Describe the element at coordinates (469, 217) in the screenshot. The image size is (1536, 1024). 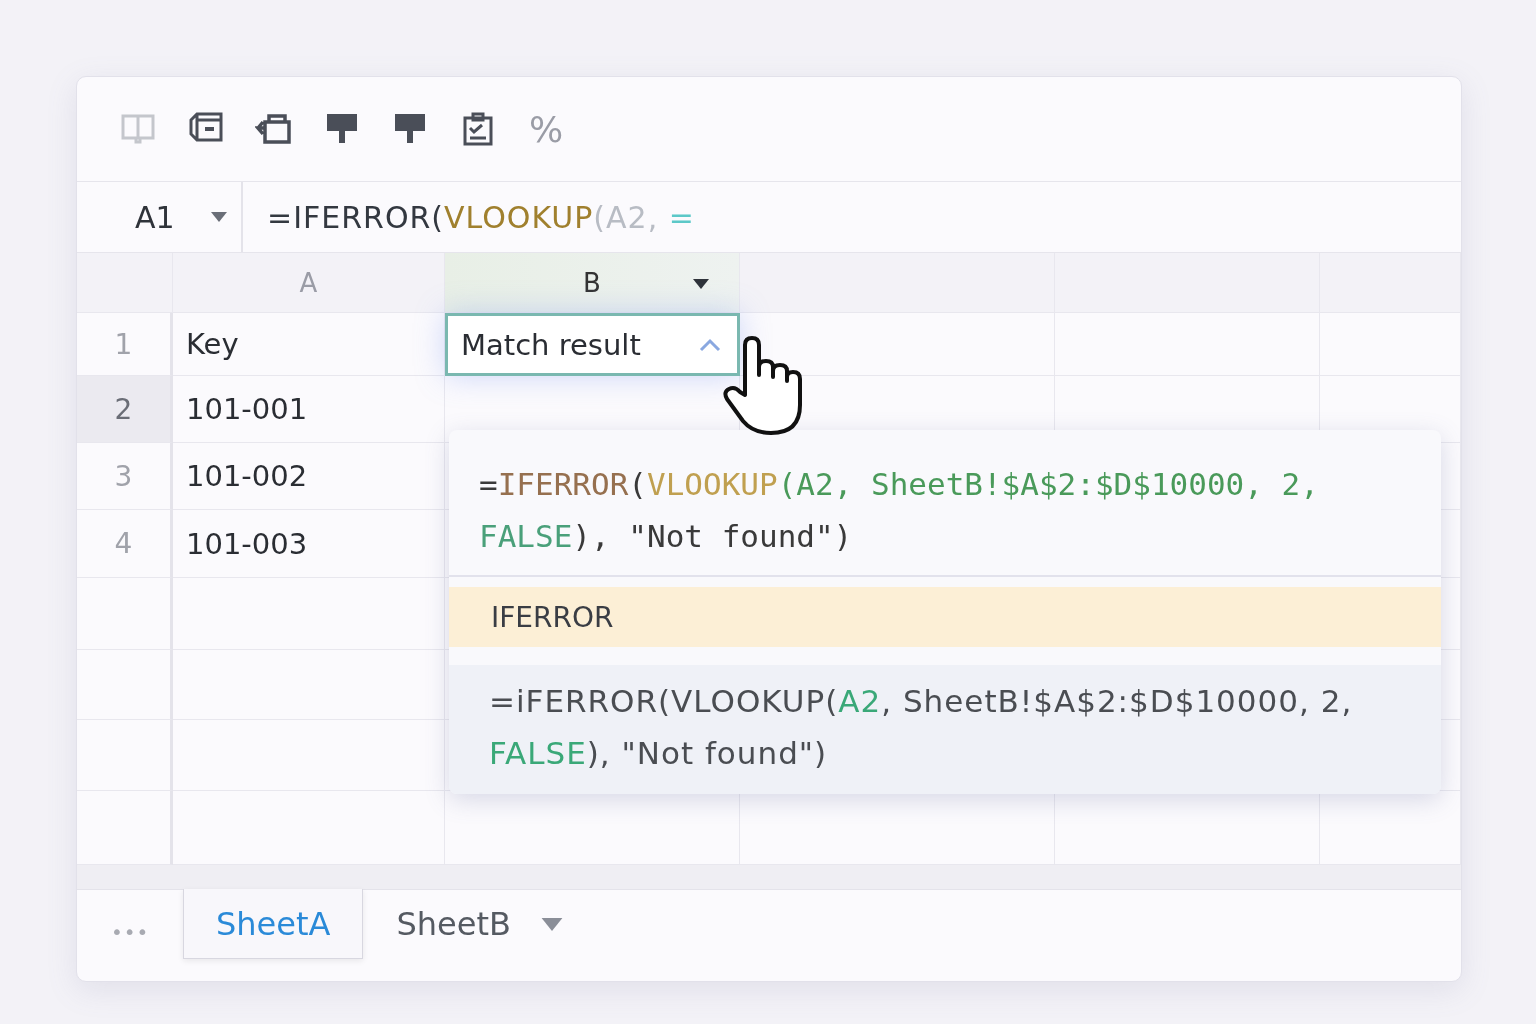
I see `formula-input: =IFERROR(VLOOKUP(A2, =` at that location.